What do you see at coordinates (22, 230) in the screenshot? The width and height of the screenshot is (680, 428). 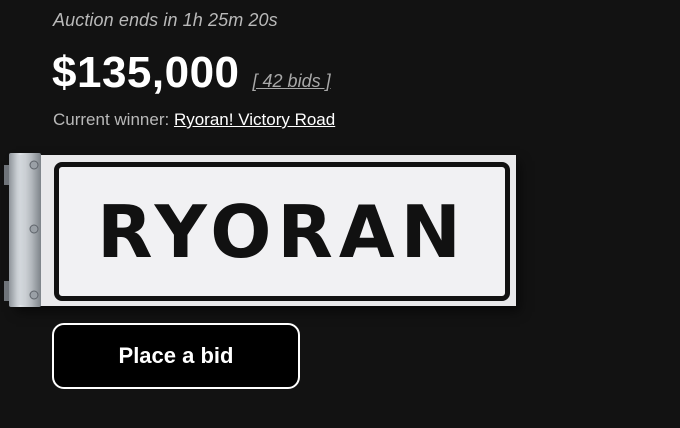 I see `mounting-bracket-icon` at bounding box center [22, 230].